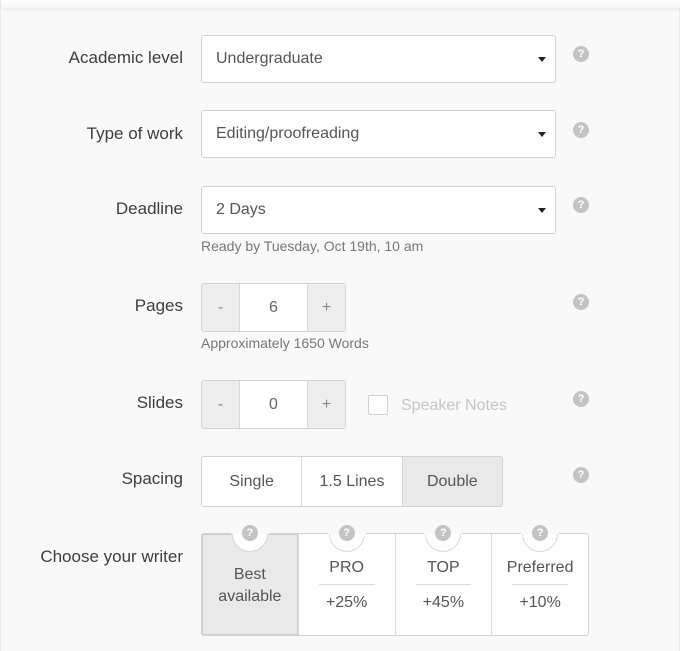 The image size is (680, 651). What do you see at coordinates (312, 246) in the screenshot?
I see `deadline-hint: Ready by Tuesday, Oct 19th, 10 am` at bounding box center [312, 246].